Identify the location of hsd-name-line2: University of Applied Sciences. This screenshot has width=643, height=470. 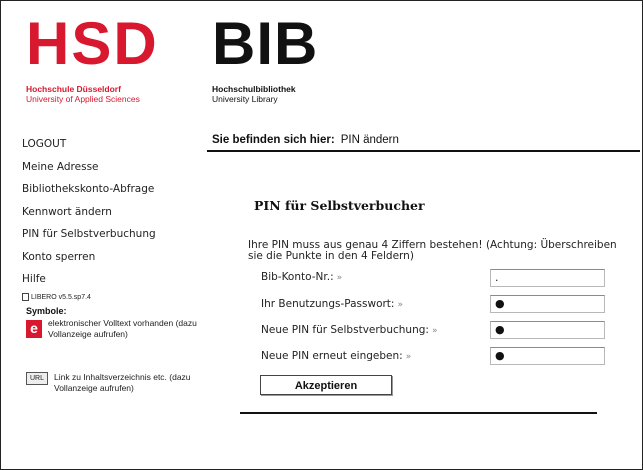
(83, 99).